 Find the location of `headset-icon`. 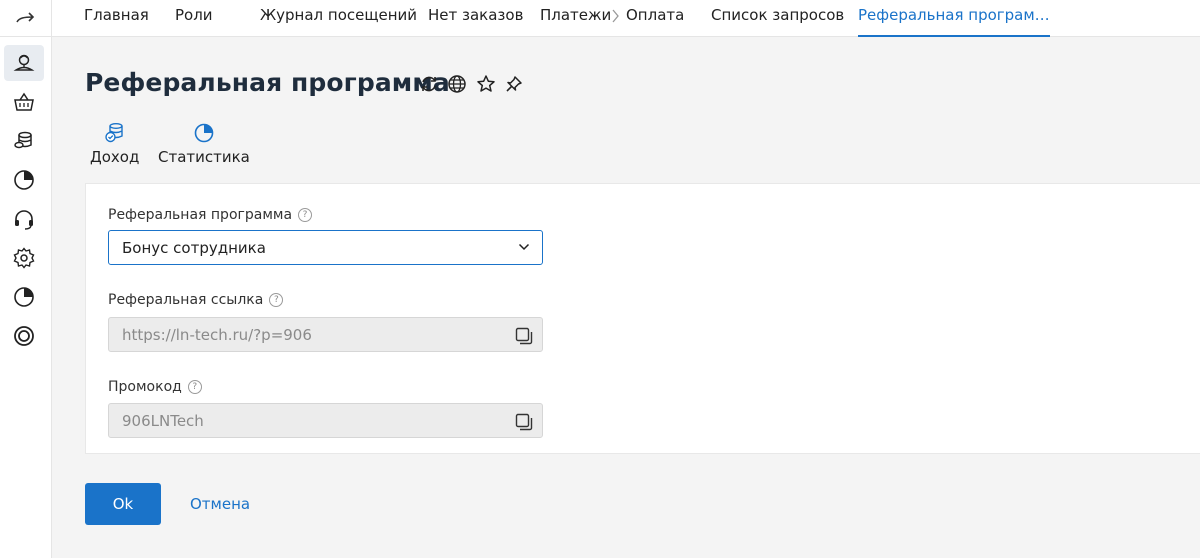

headset-icon is located at coordinates (24, 220).